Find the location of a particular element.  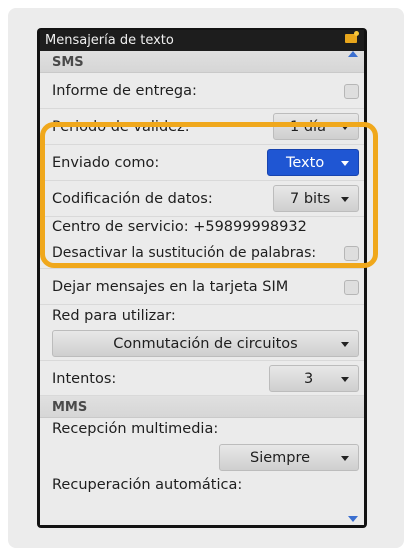

data-encoding-value: 7 bits is located at coordinates (310, 199).